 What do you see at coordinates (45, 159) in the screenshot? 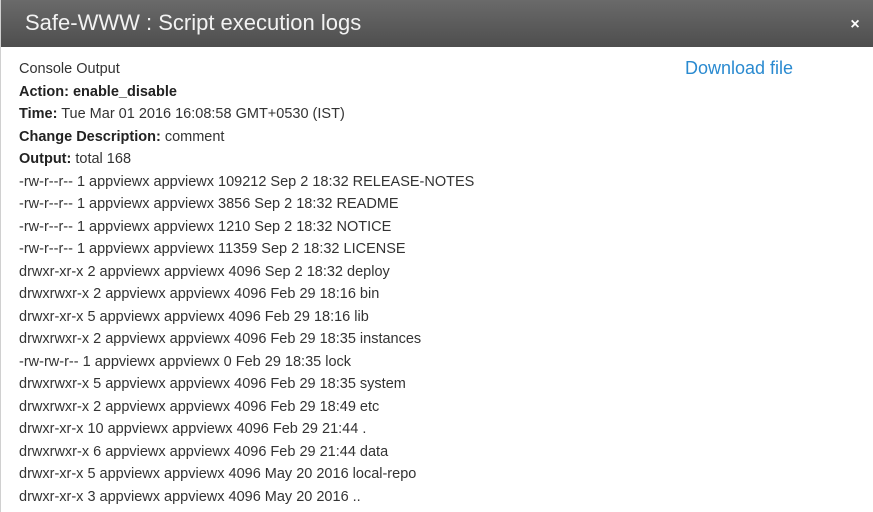
I see `output-label: Output:` at bounding box center [45, 159].